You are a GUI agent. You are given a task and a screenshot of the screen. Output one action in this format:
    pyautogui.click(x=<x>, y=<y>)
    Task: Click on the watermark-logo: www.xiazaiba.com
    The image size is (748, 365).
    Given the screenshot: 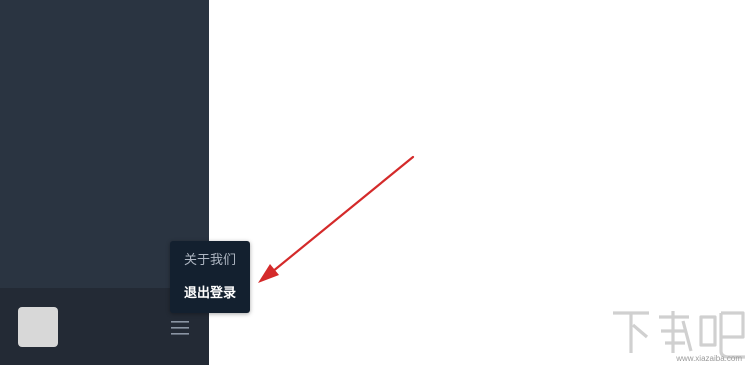 What is the action you would take?
    pyautogui.click(x=678, y=336)
    